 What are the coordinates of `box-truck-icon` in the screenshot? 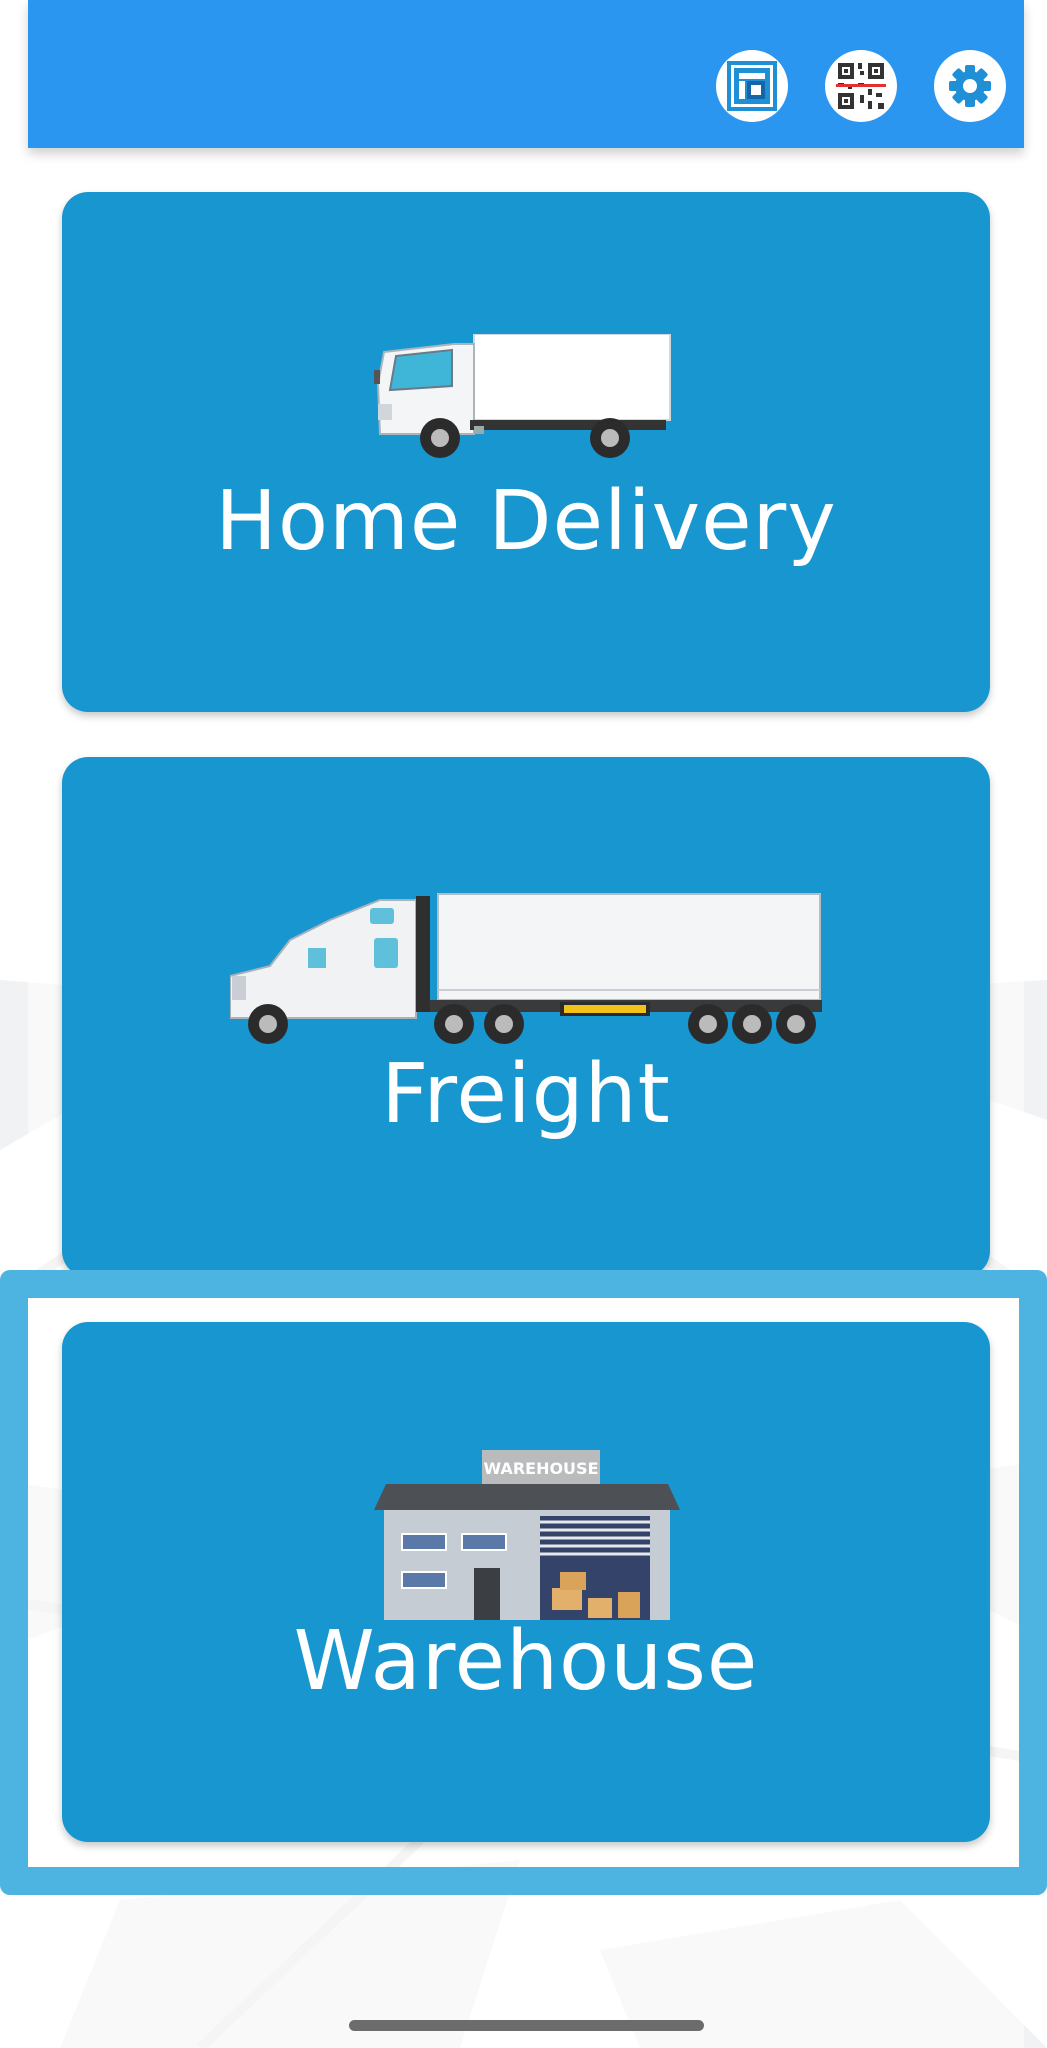 It's located at (522, 396).